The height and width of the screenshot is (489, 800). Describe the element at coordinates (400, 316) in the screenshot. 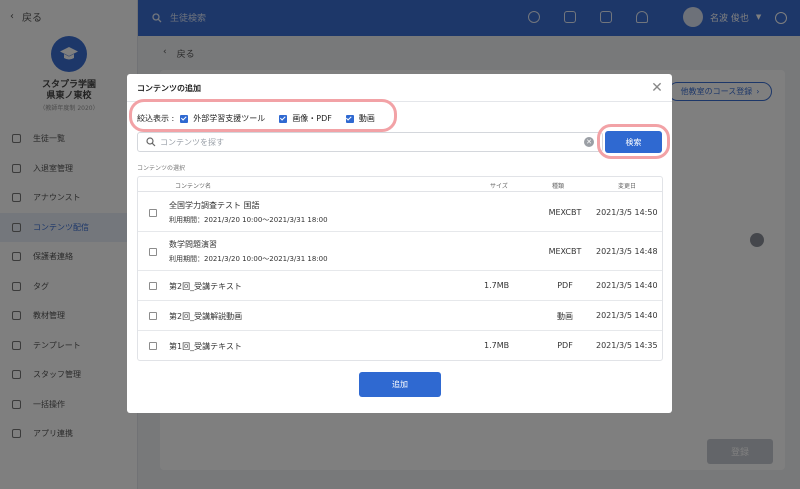

I see `table-row: 第2回_受講解説動画 動画 2021/3/5 14:40` at that location.